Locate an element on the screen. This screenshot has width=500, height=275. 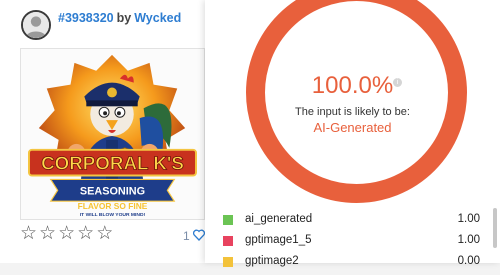
logo-title-text: CORPORAL K'S is located at coordinates (112, 163).